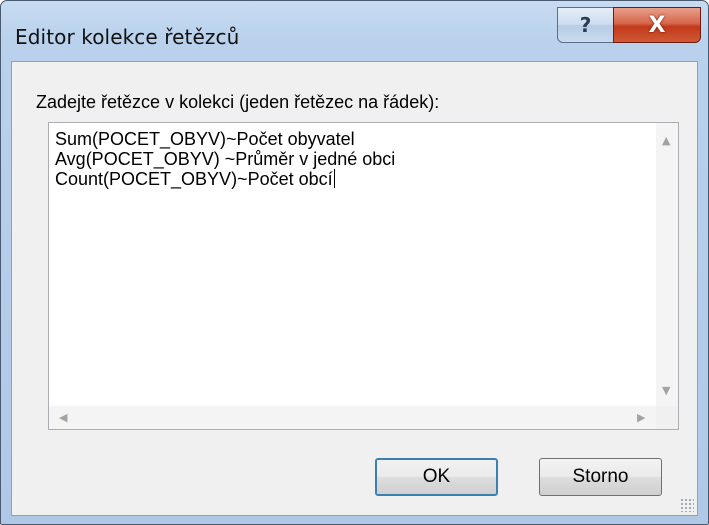 Image resolution: width=709 pixels, height=525 pixels. Describe the element at coordinates (600, 477) in the screenshot. I see `cancel-button: Storno` at that location.